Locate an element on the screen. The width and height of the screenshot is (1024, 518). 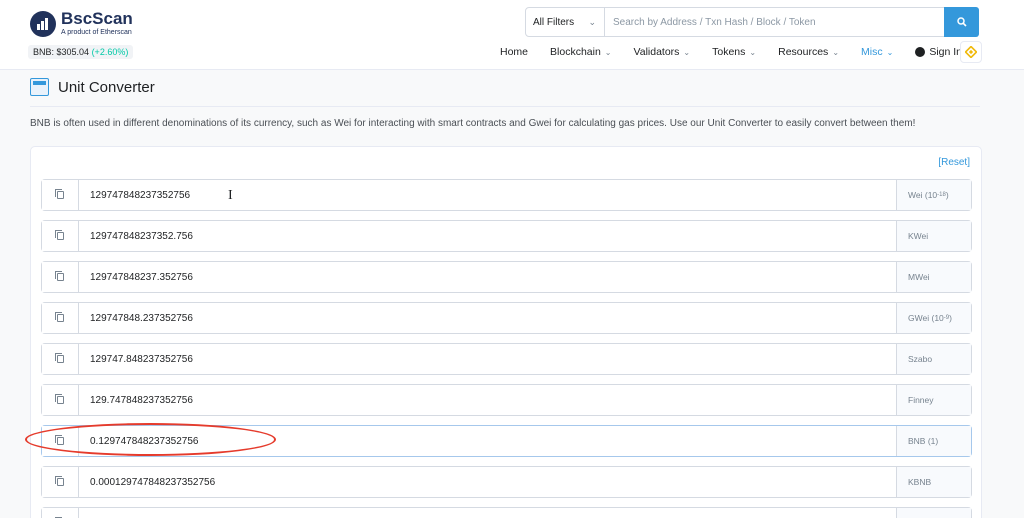
nav-validators: Validators ⌄ is located at coordinates (662, 52).